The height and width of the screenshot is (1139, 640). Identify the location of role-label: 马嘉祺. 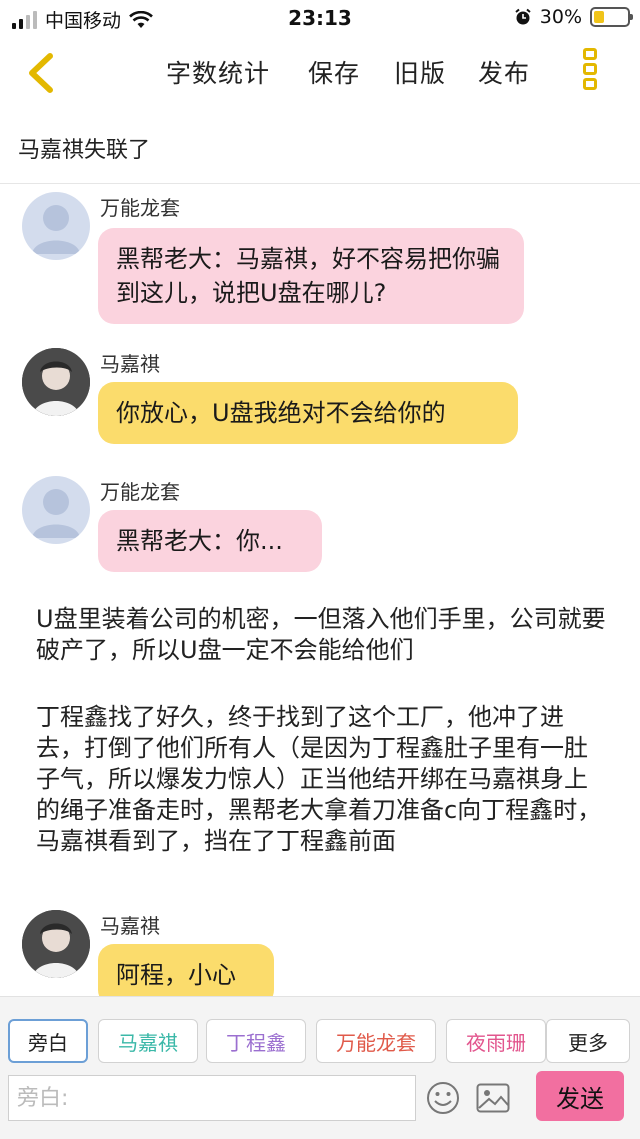
(148, 1042).